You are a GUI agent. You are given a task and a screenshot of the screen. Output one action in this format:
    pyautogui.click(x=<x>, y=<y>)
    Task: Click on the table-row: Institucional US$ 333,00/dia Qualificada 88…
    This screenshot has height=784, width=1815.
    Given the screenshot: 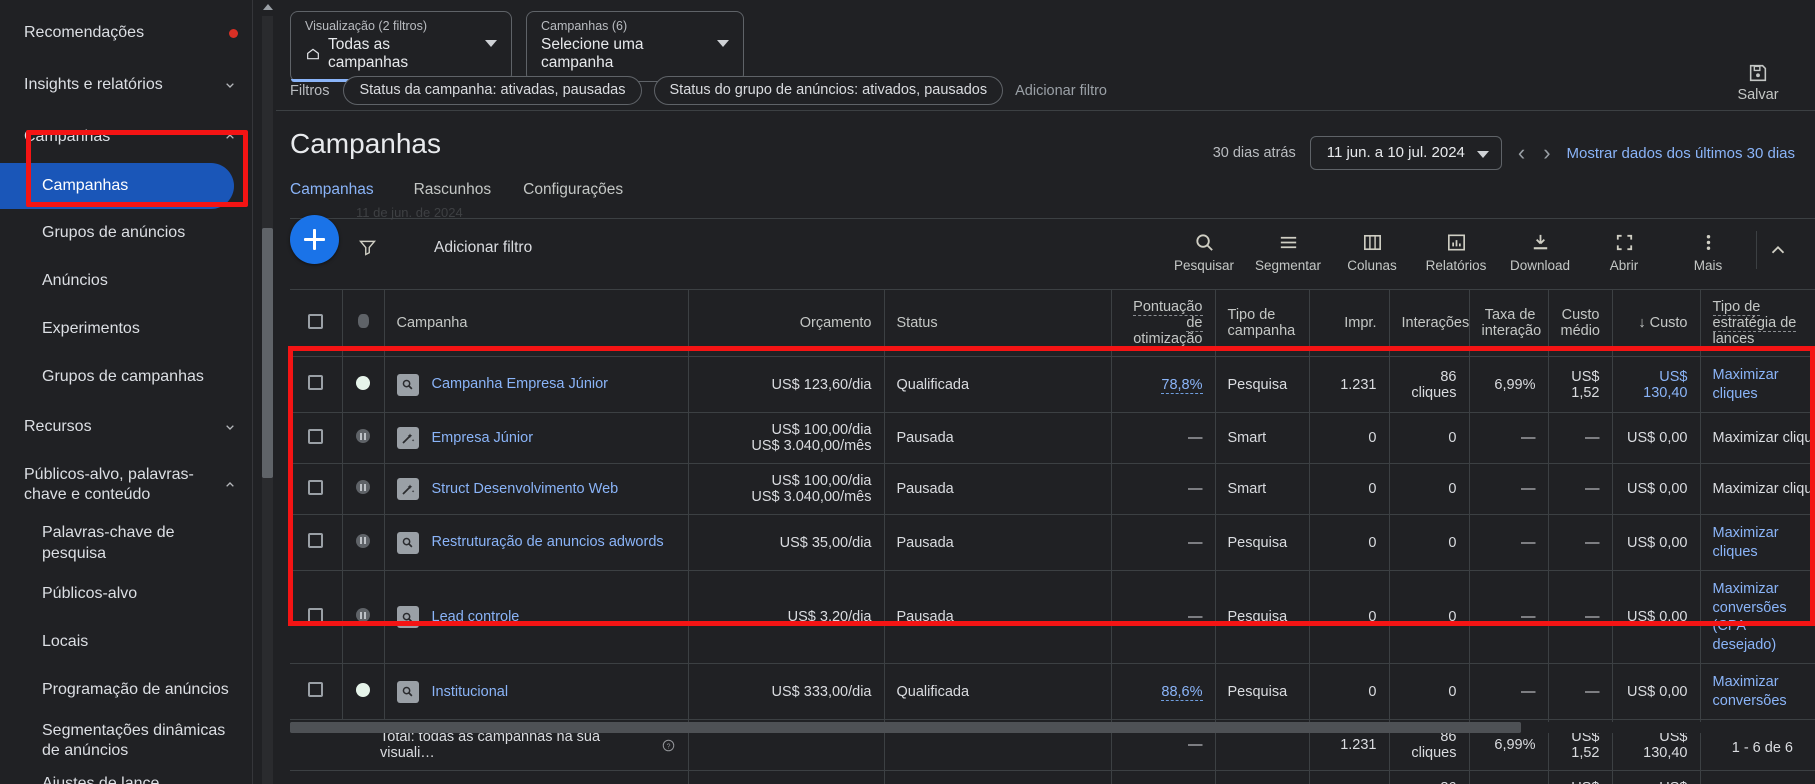 What is the action you would take?
    pyautogui.click(x=1052, y=692)
    